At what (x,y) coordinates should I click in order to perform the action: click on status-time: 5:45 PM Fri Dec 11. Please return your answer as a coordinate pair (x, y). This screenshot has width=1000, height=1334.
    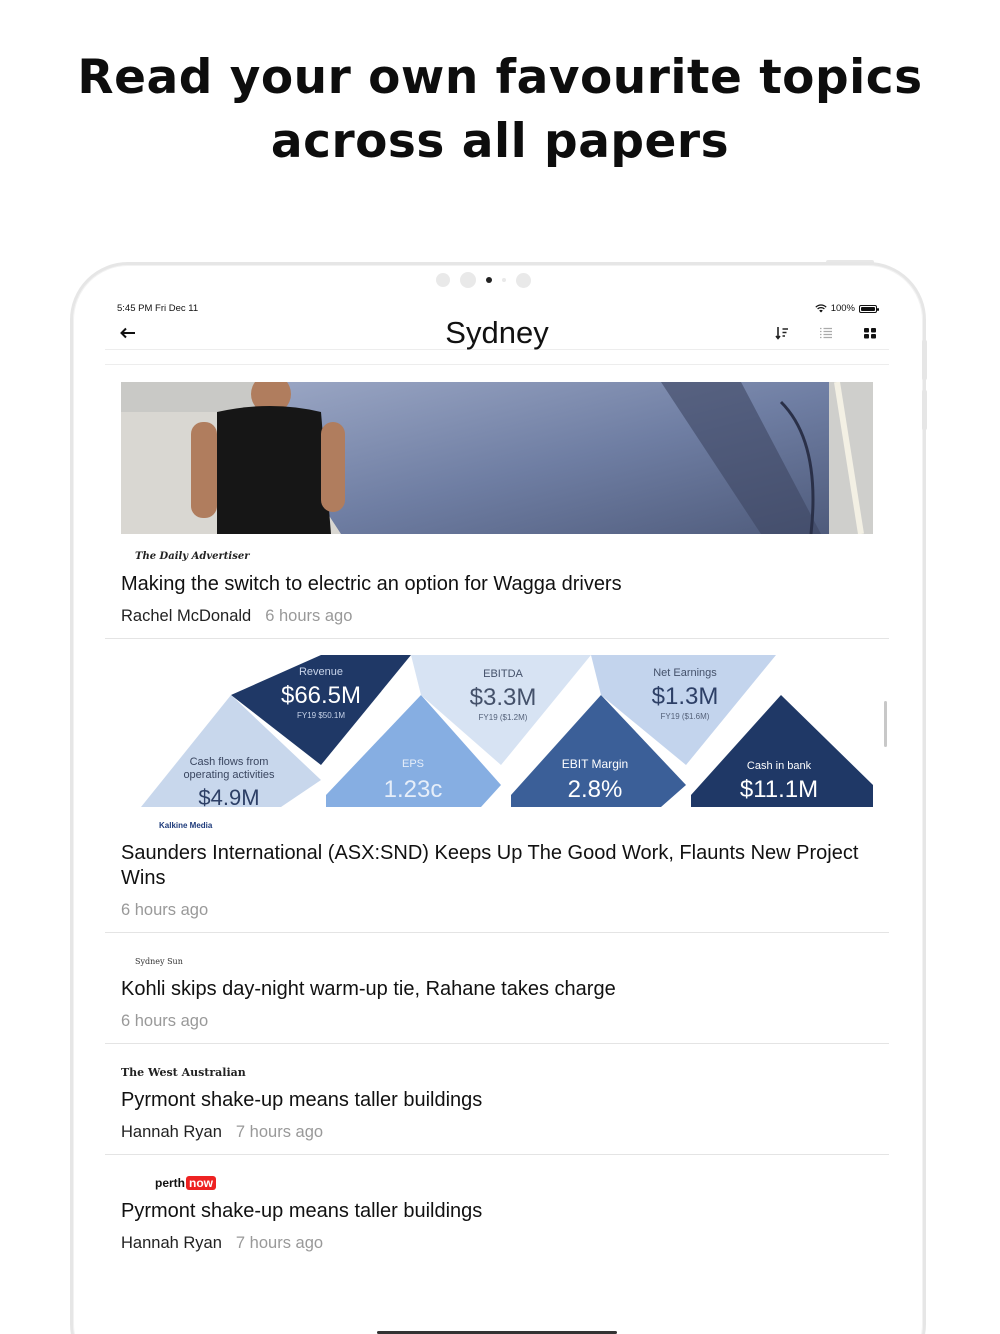
    Looking at the image, I should click on (158, 308).